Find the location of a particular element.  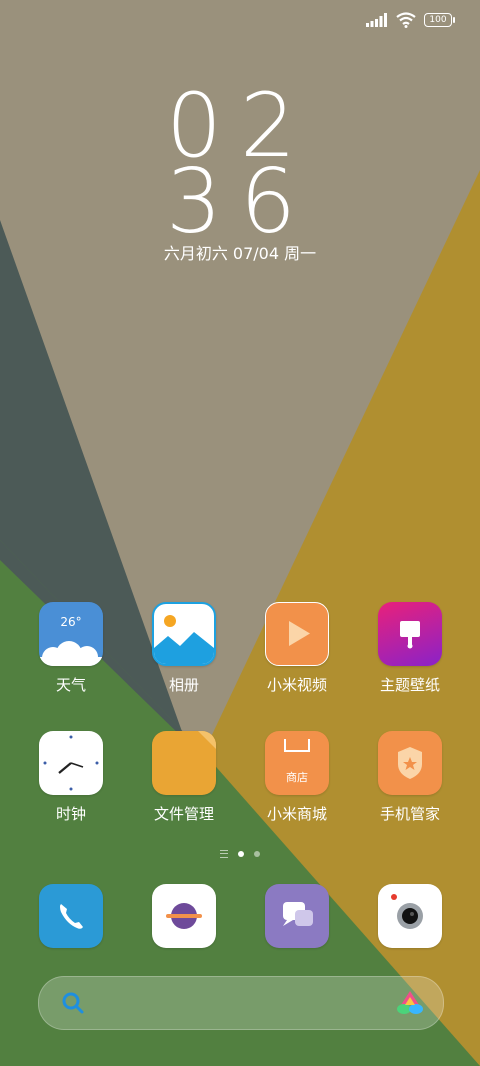

messages-icon is located at coordinates (297, 916).